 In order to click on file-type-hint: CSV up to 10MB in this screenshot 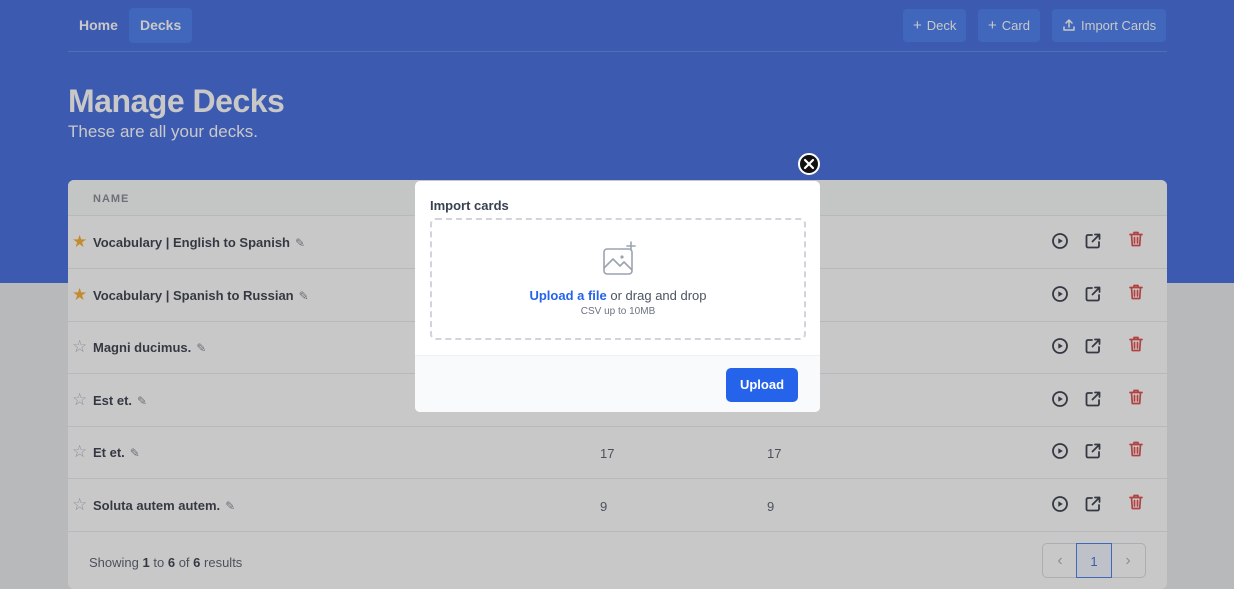, I will do `click(618, 311)`.